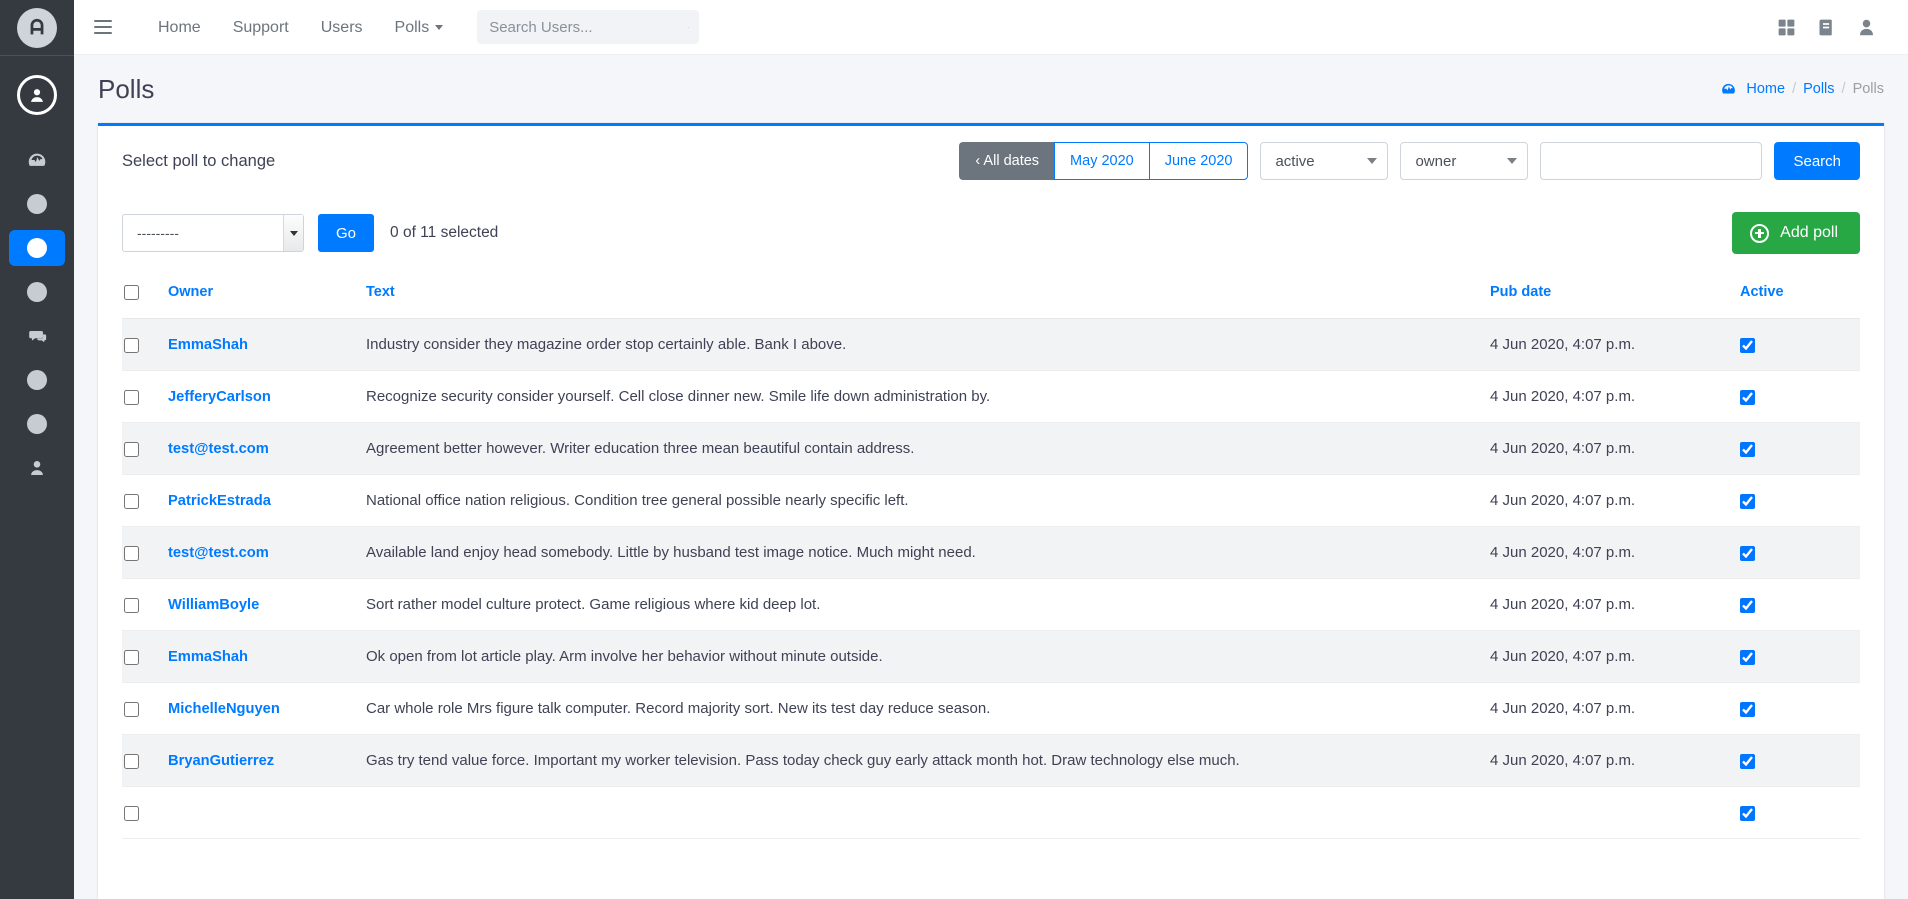 The height and width of the screenshot is (899, 1908). Describe the element at coordinates (37, 336) in the screenshot. I see `sidebar-item-messages` at that location.